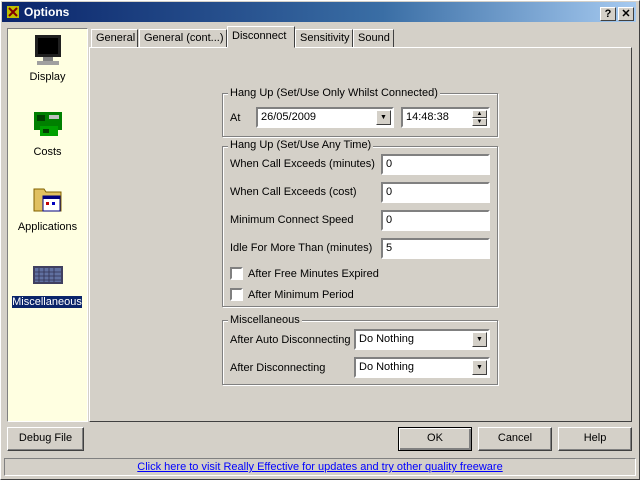  What do you see at coordinates (278, 368) in the screenshot?
I see `field-label: After Disconnecting` at bounding box center [278, 368].